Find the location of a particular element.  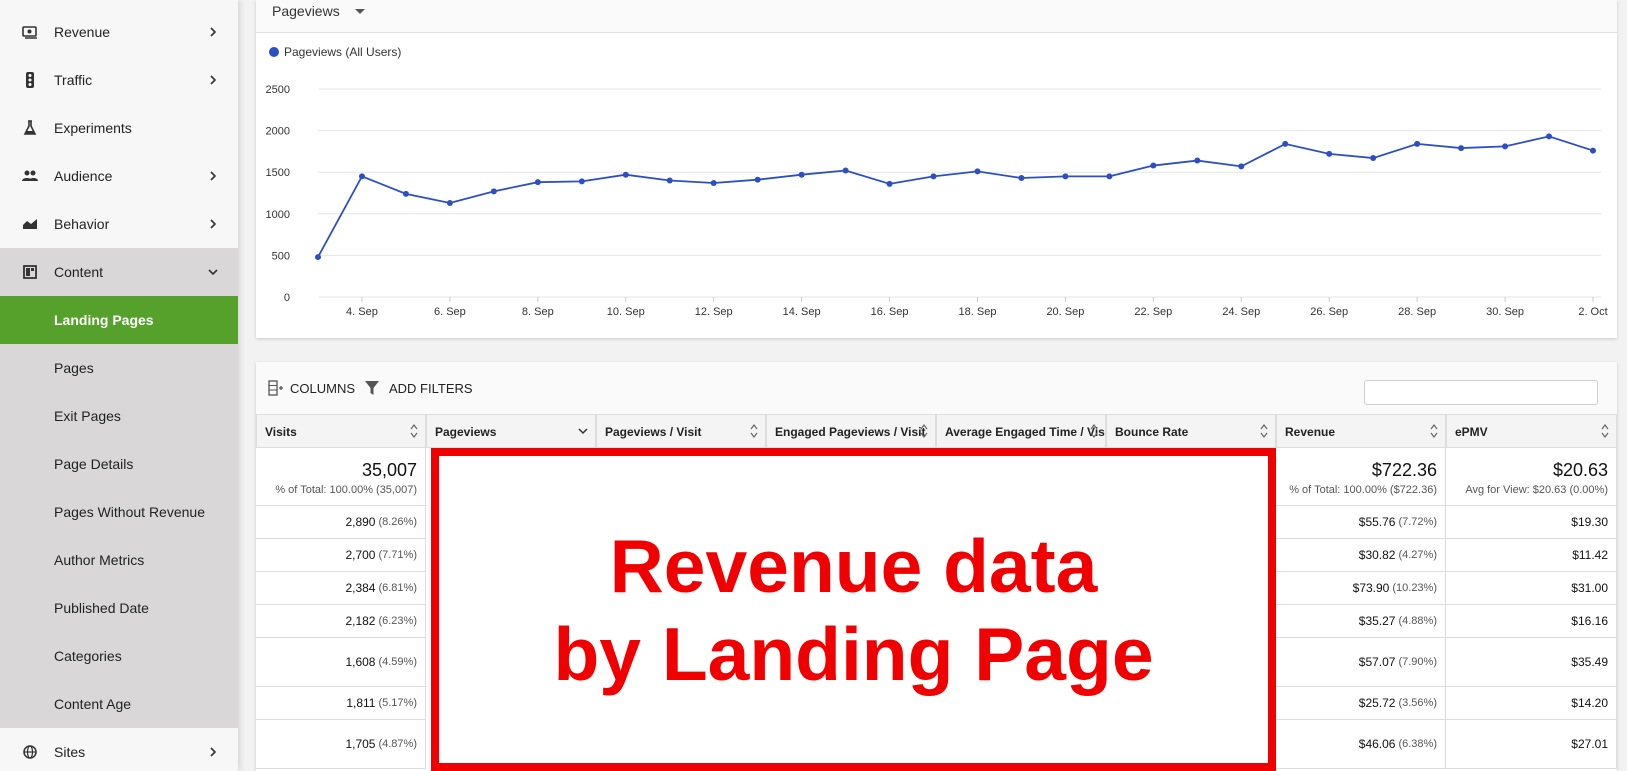

sidebar-item-traffic: Traffic is located at coordinates (119, 80).